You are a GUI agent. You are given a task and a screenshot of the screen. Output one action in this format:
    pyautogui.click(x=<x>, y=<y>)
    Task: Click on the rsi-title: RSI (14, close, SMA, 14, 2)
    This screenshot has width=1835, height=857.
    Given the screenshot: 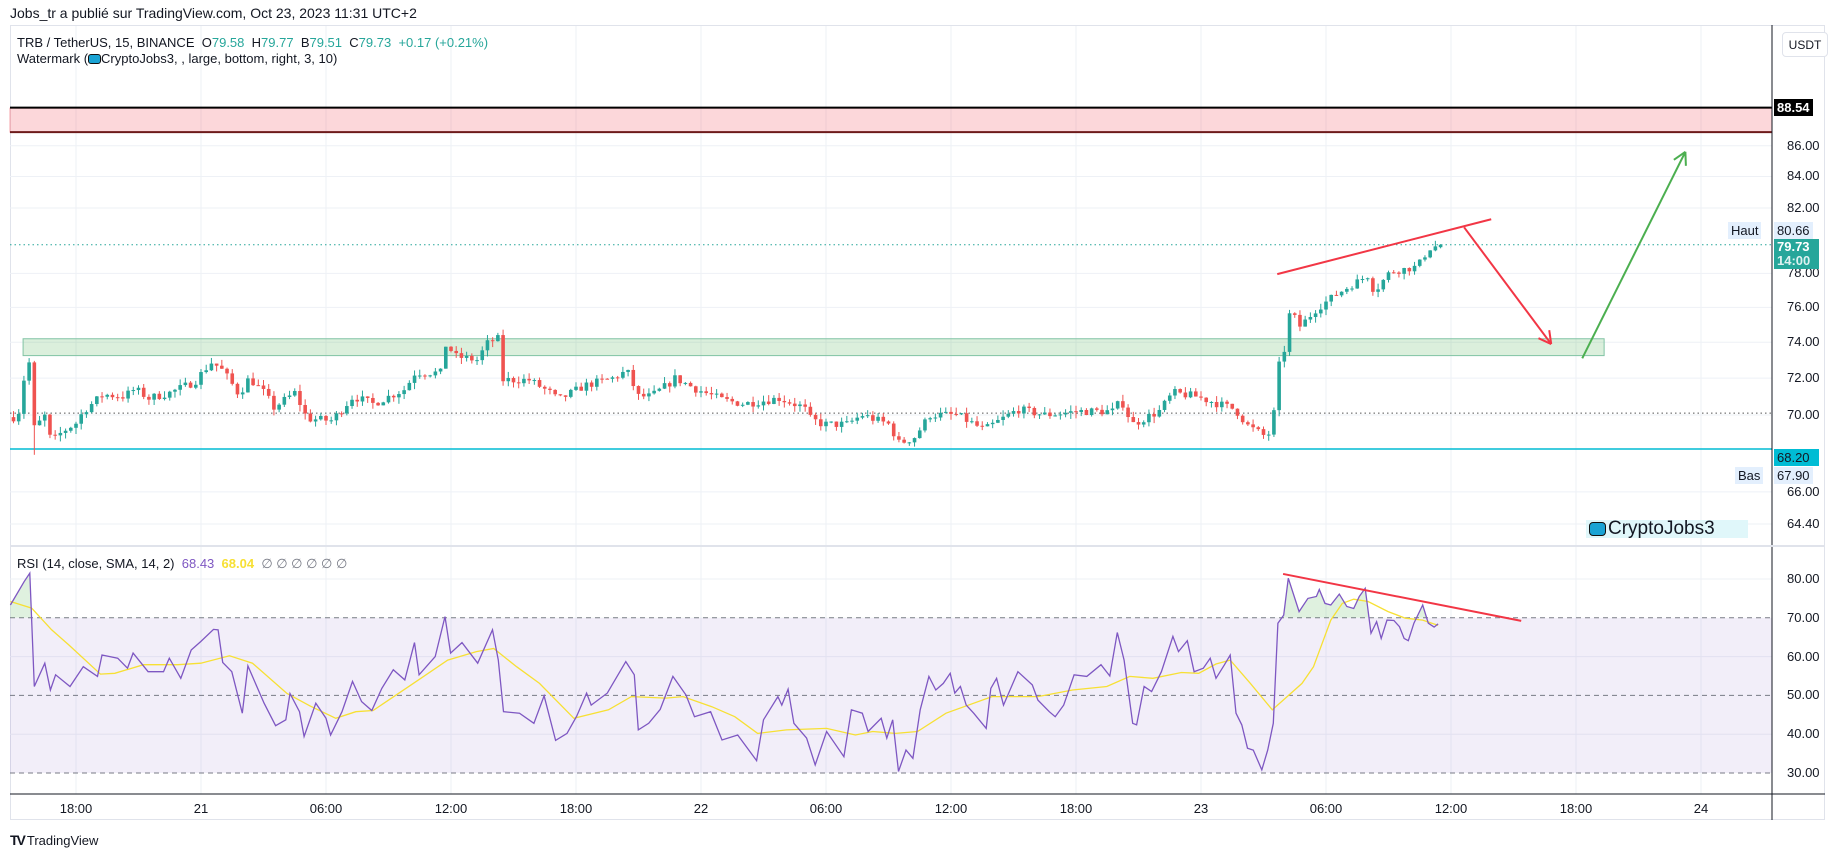 What is the action you would take?
    pyautogui.click(x=96, y=563)
    